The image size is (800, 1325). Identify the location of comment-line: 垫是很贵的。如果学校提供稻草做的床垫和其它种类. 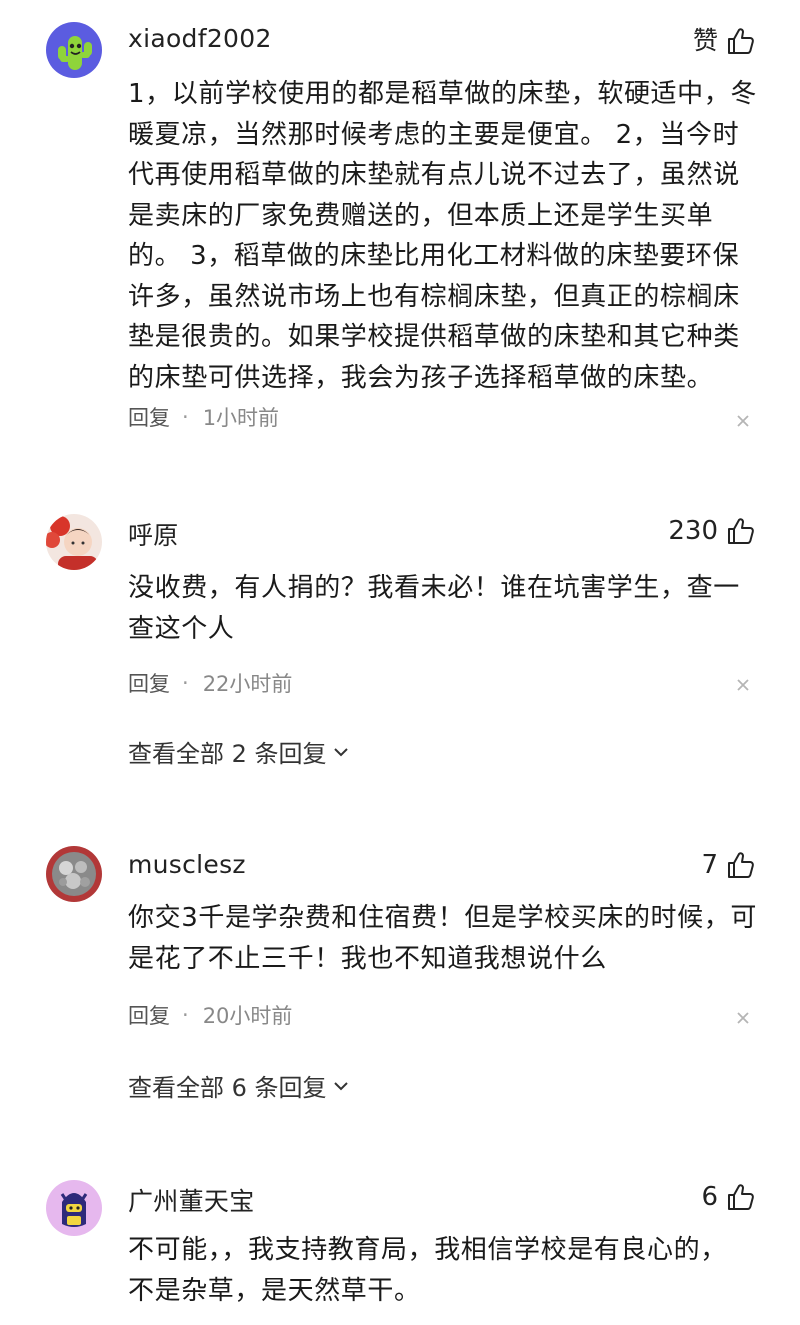
(434, 337).